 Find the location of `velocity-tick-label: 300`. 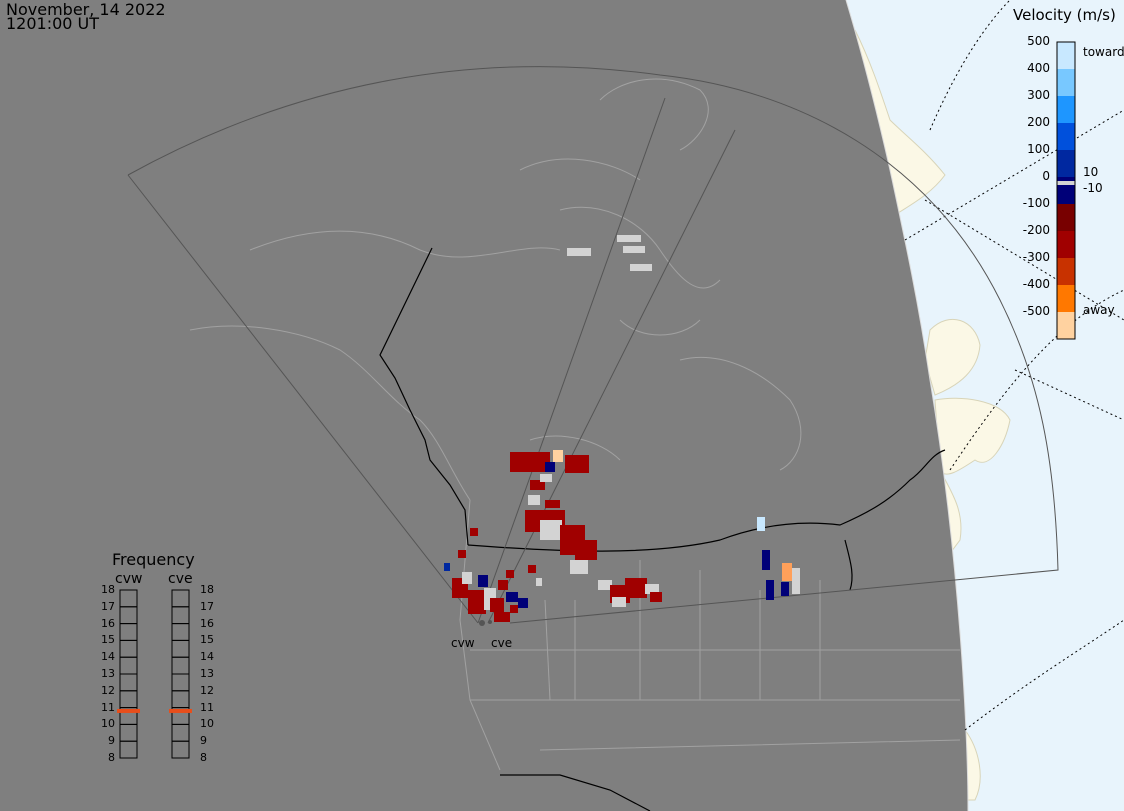

velocity-tick-label: 300 is located at coordinates (1038, 95).